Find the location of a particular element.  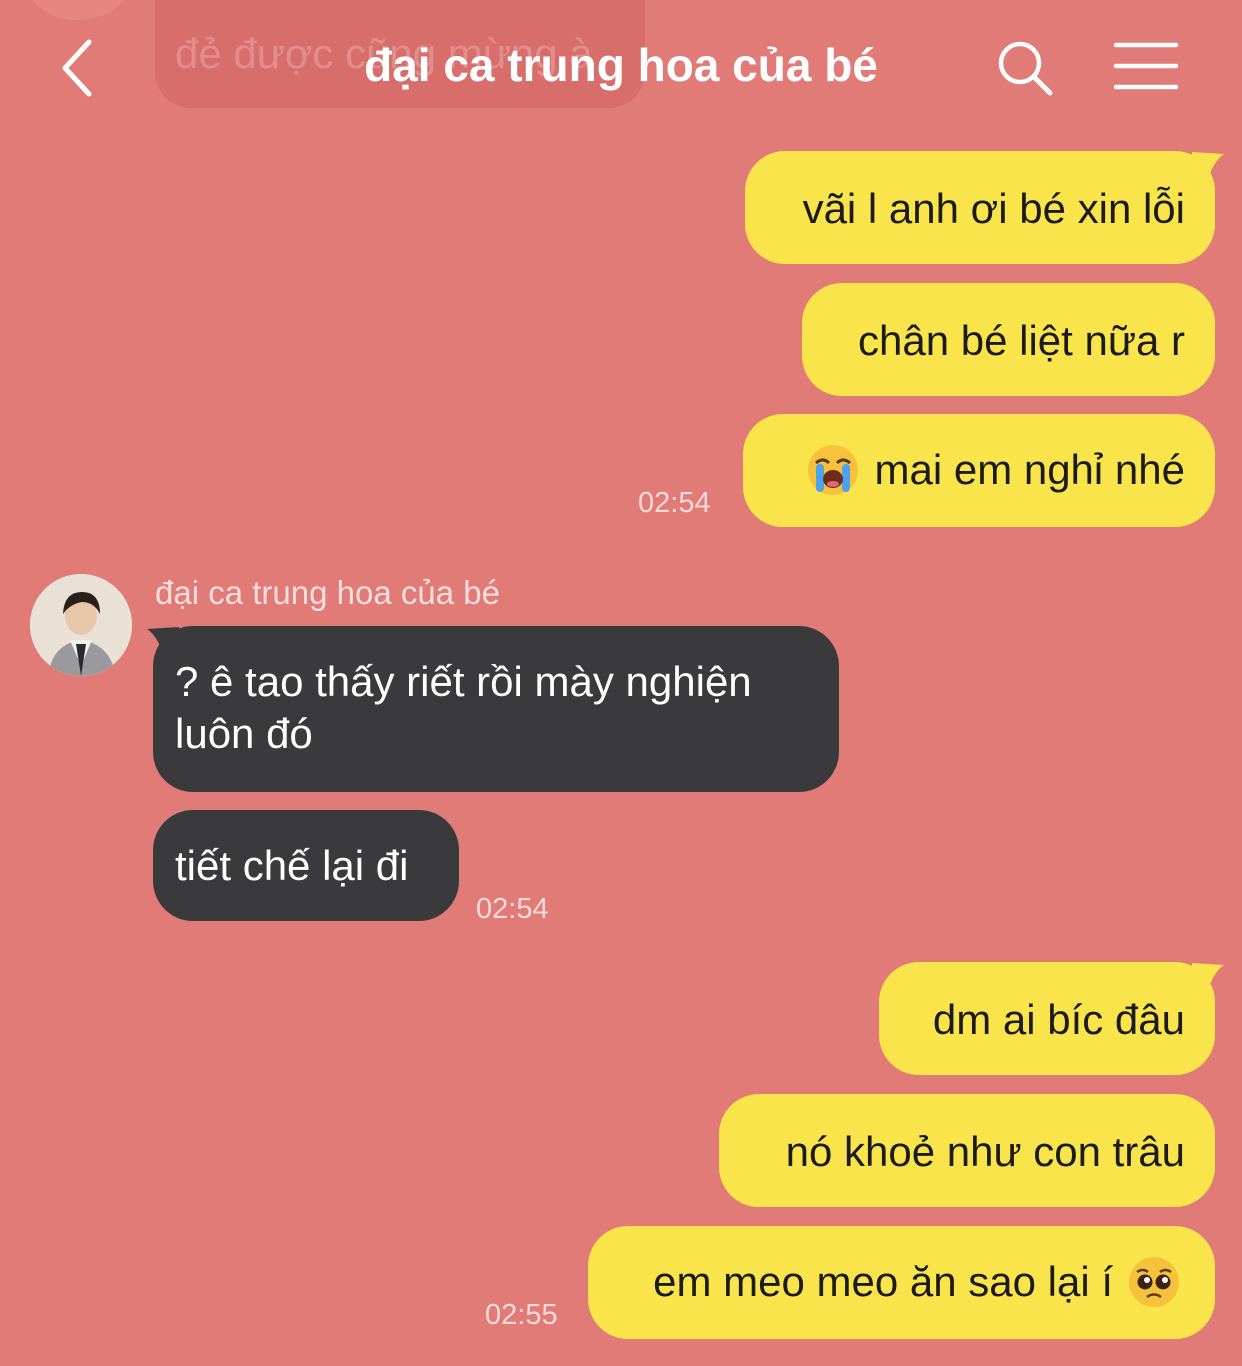

incoming-message: ? ê tao thấy riết rồi mày nghiện luôn đó is located at coordinates (496, 709).